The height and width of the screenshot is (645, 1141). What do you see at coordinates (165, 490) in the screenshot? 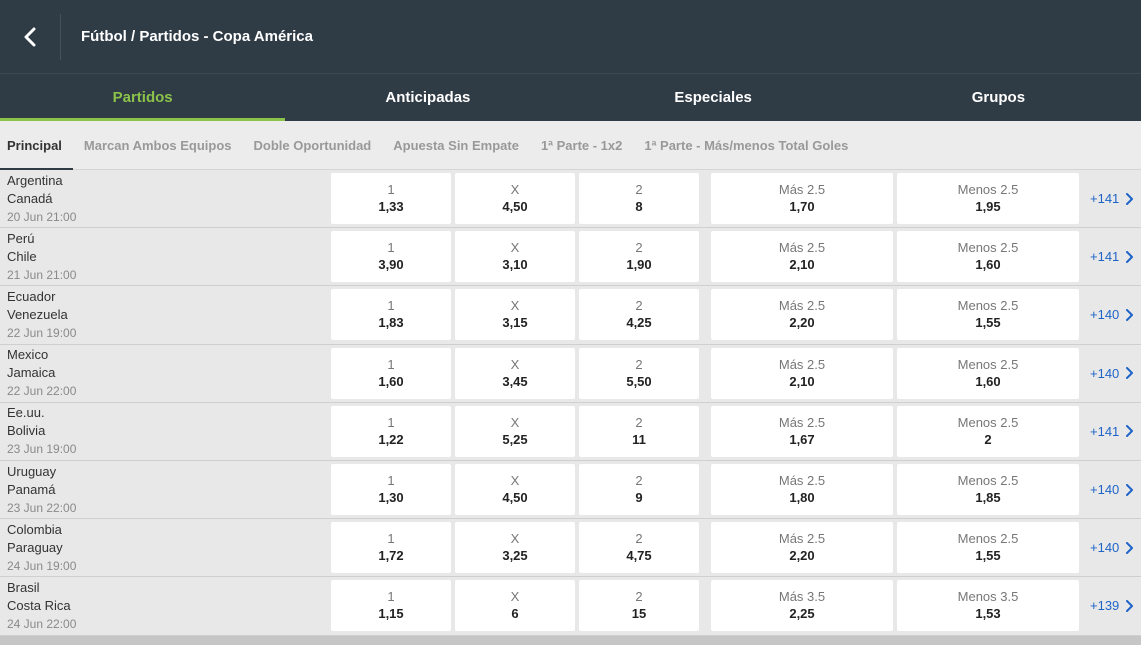
I see `match-info: Uruguay Panamá 23 Jun 22:00` at bounding box center [165, 490].